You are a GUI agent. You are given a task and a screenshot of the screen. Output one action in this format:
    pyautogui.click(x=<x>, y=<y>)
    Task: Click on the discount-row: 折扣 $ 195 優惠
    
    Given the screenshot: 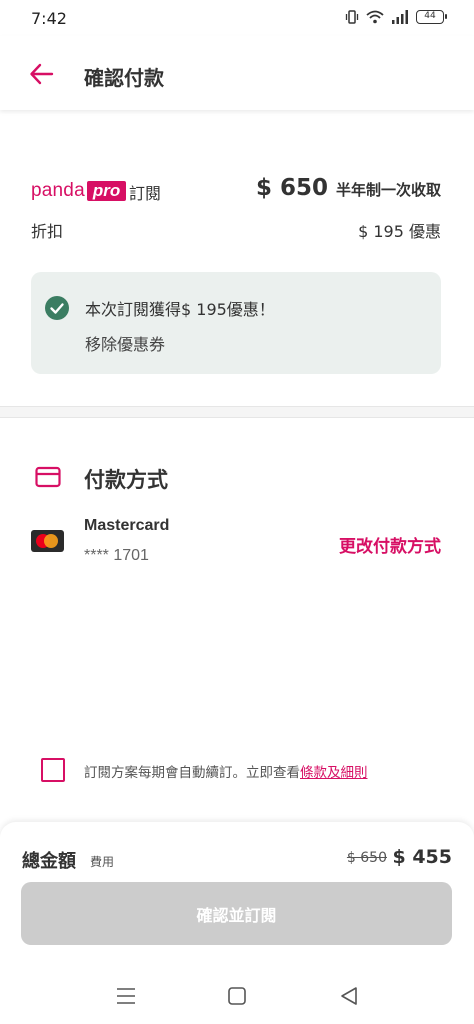 What is the action you would take?
    pyautogui.click(x=236, y=230)
    